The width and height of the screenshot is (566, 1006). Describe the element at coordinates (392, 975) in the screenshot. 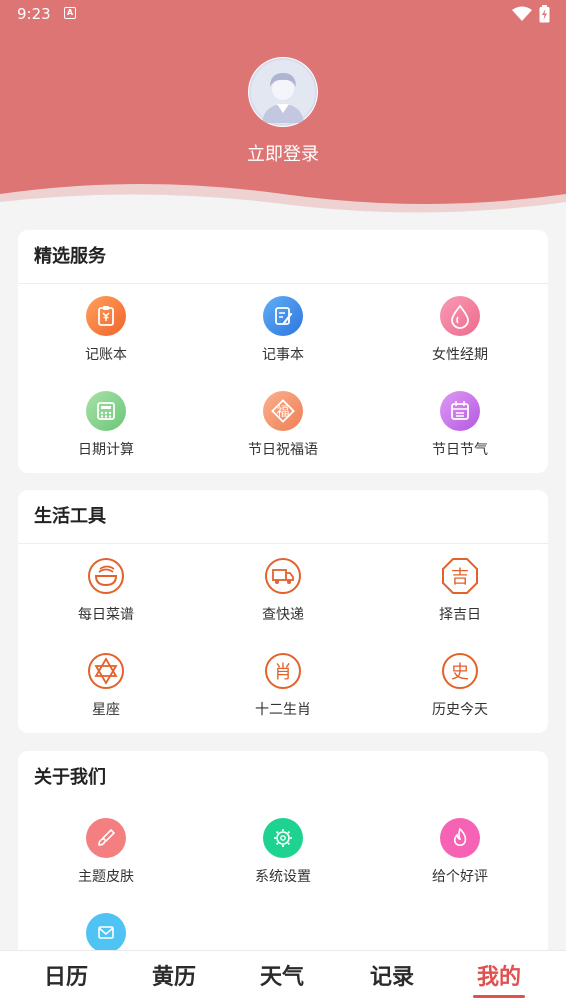

I see `tab-records: 记录` at that location.